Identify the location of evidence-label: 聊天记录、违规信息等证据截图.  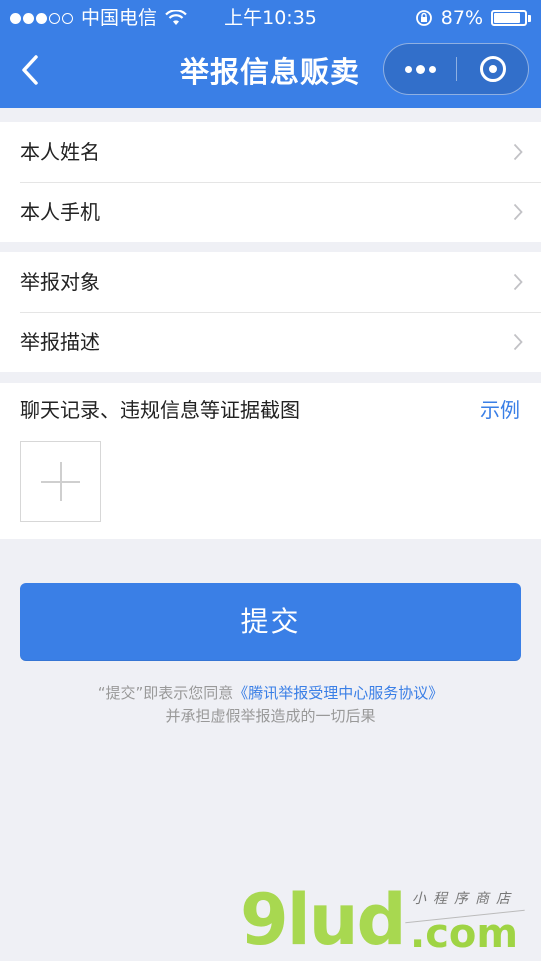
(160, 410).